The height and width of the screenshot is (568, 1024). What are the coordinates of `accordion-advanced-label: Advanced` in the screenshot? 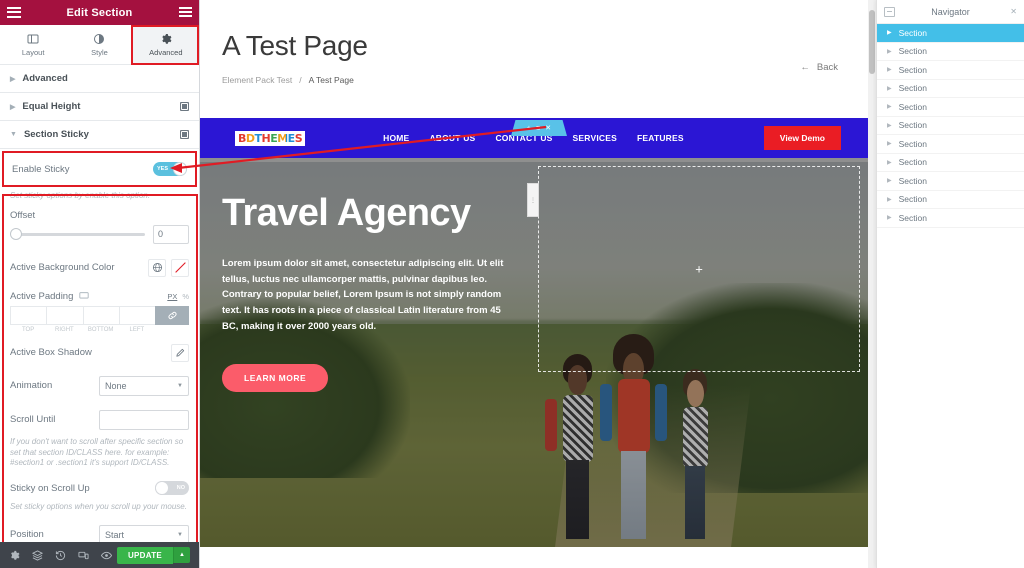 It's located at (45, 78).